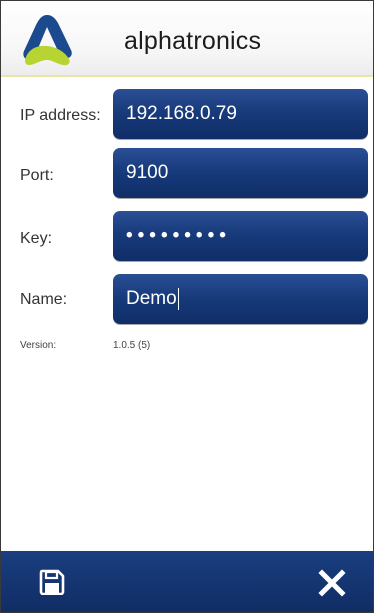  I want to click on name-label: Name:, so click(44, 299).